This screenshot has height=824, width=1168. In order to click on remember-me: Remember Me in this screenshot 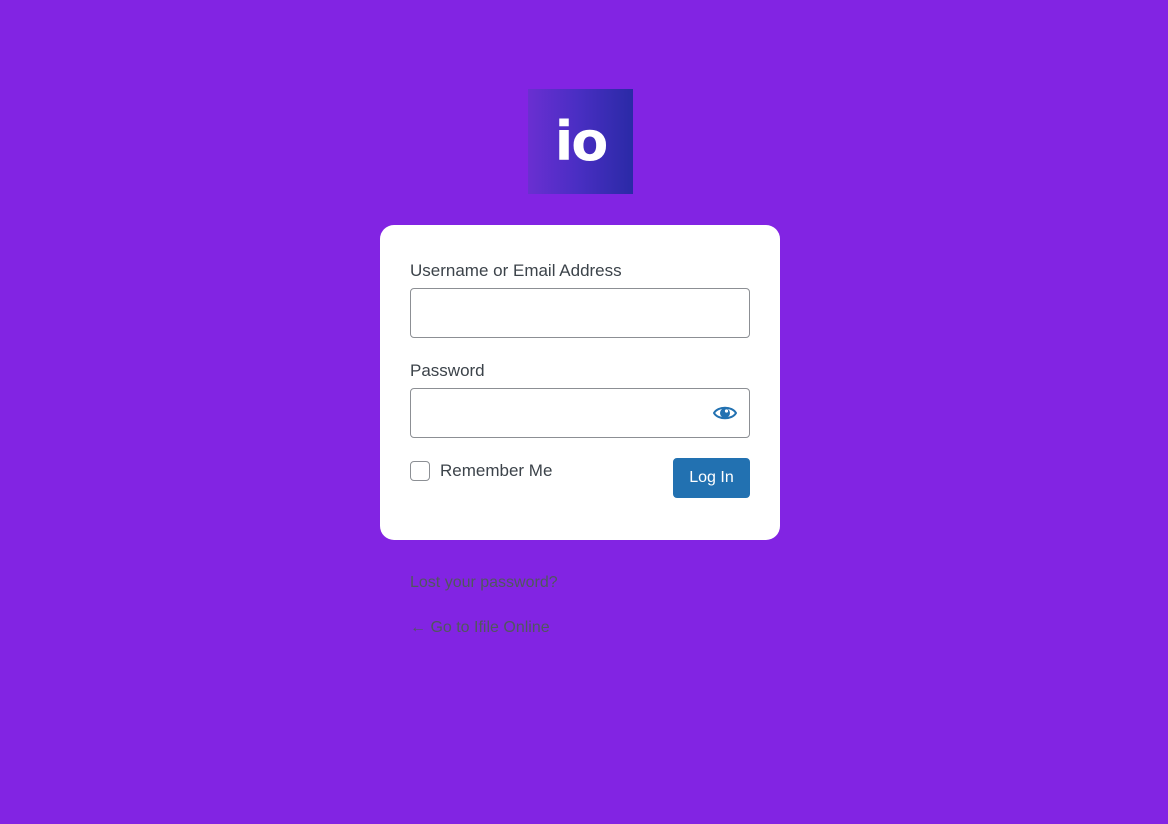, I will do `click(481, 471)`.